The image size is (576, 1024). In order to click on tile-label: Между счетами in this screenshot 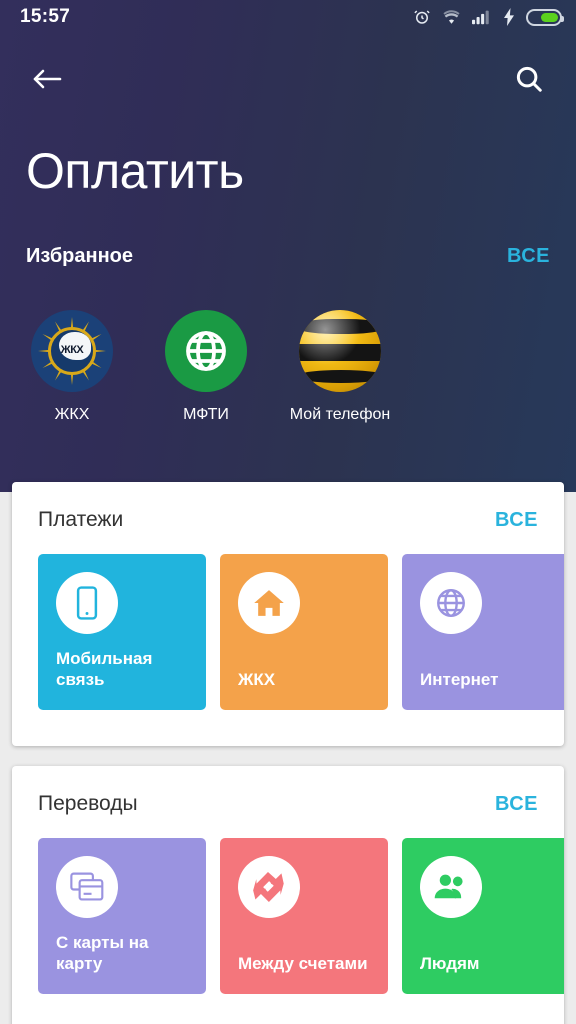, I will do `click(303, 963)`.